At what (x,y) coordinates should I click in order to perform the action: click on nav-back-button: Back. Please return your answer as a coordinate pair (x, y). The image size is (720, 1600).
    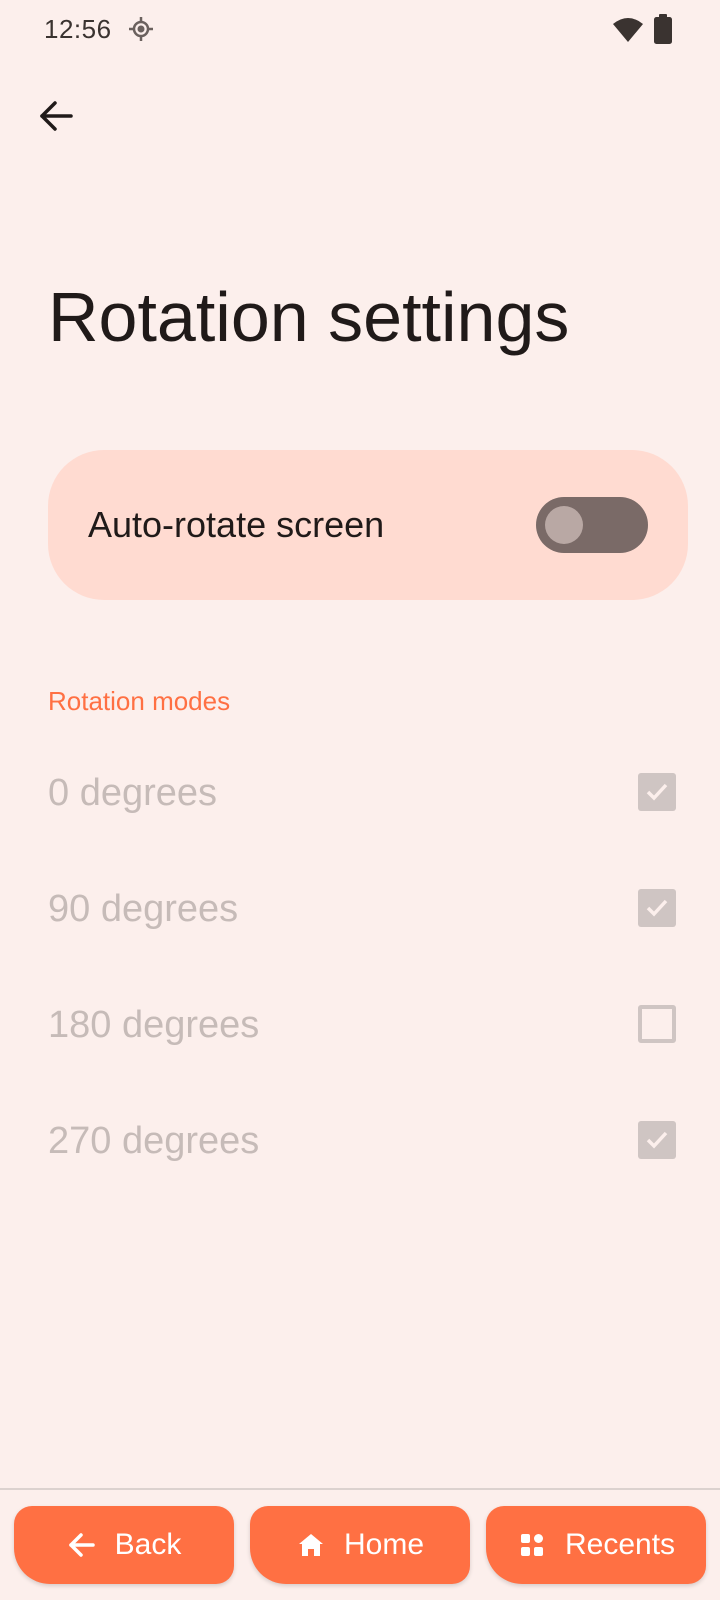
    Looking at the image, I should click on (124, 1545).